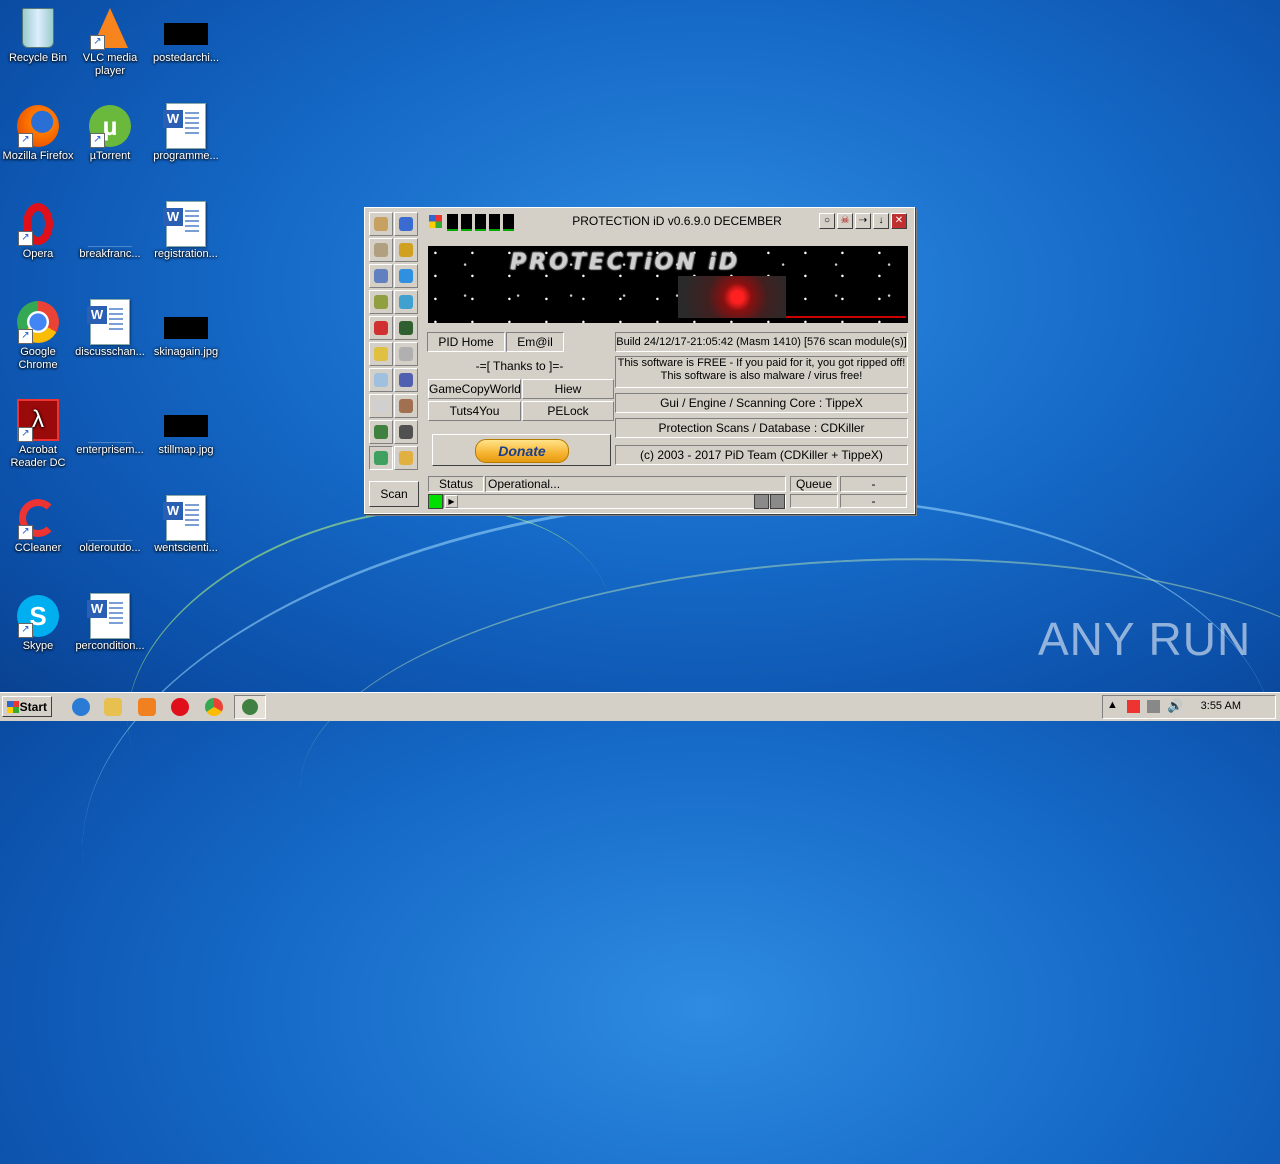 Image resolution: width=1280 pixels, height=1164 pixels. Describe the element at coordinates (1145, 639) in the screenshot. I see `anyrun-watermark: ANY RUN` at that location.